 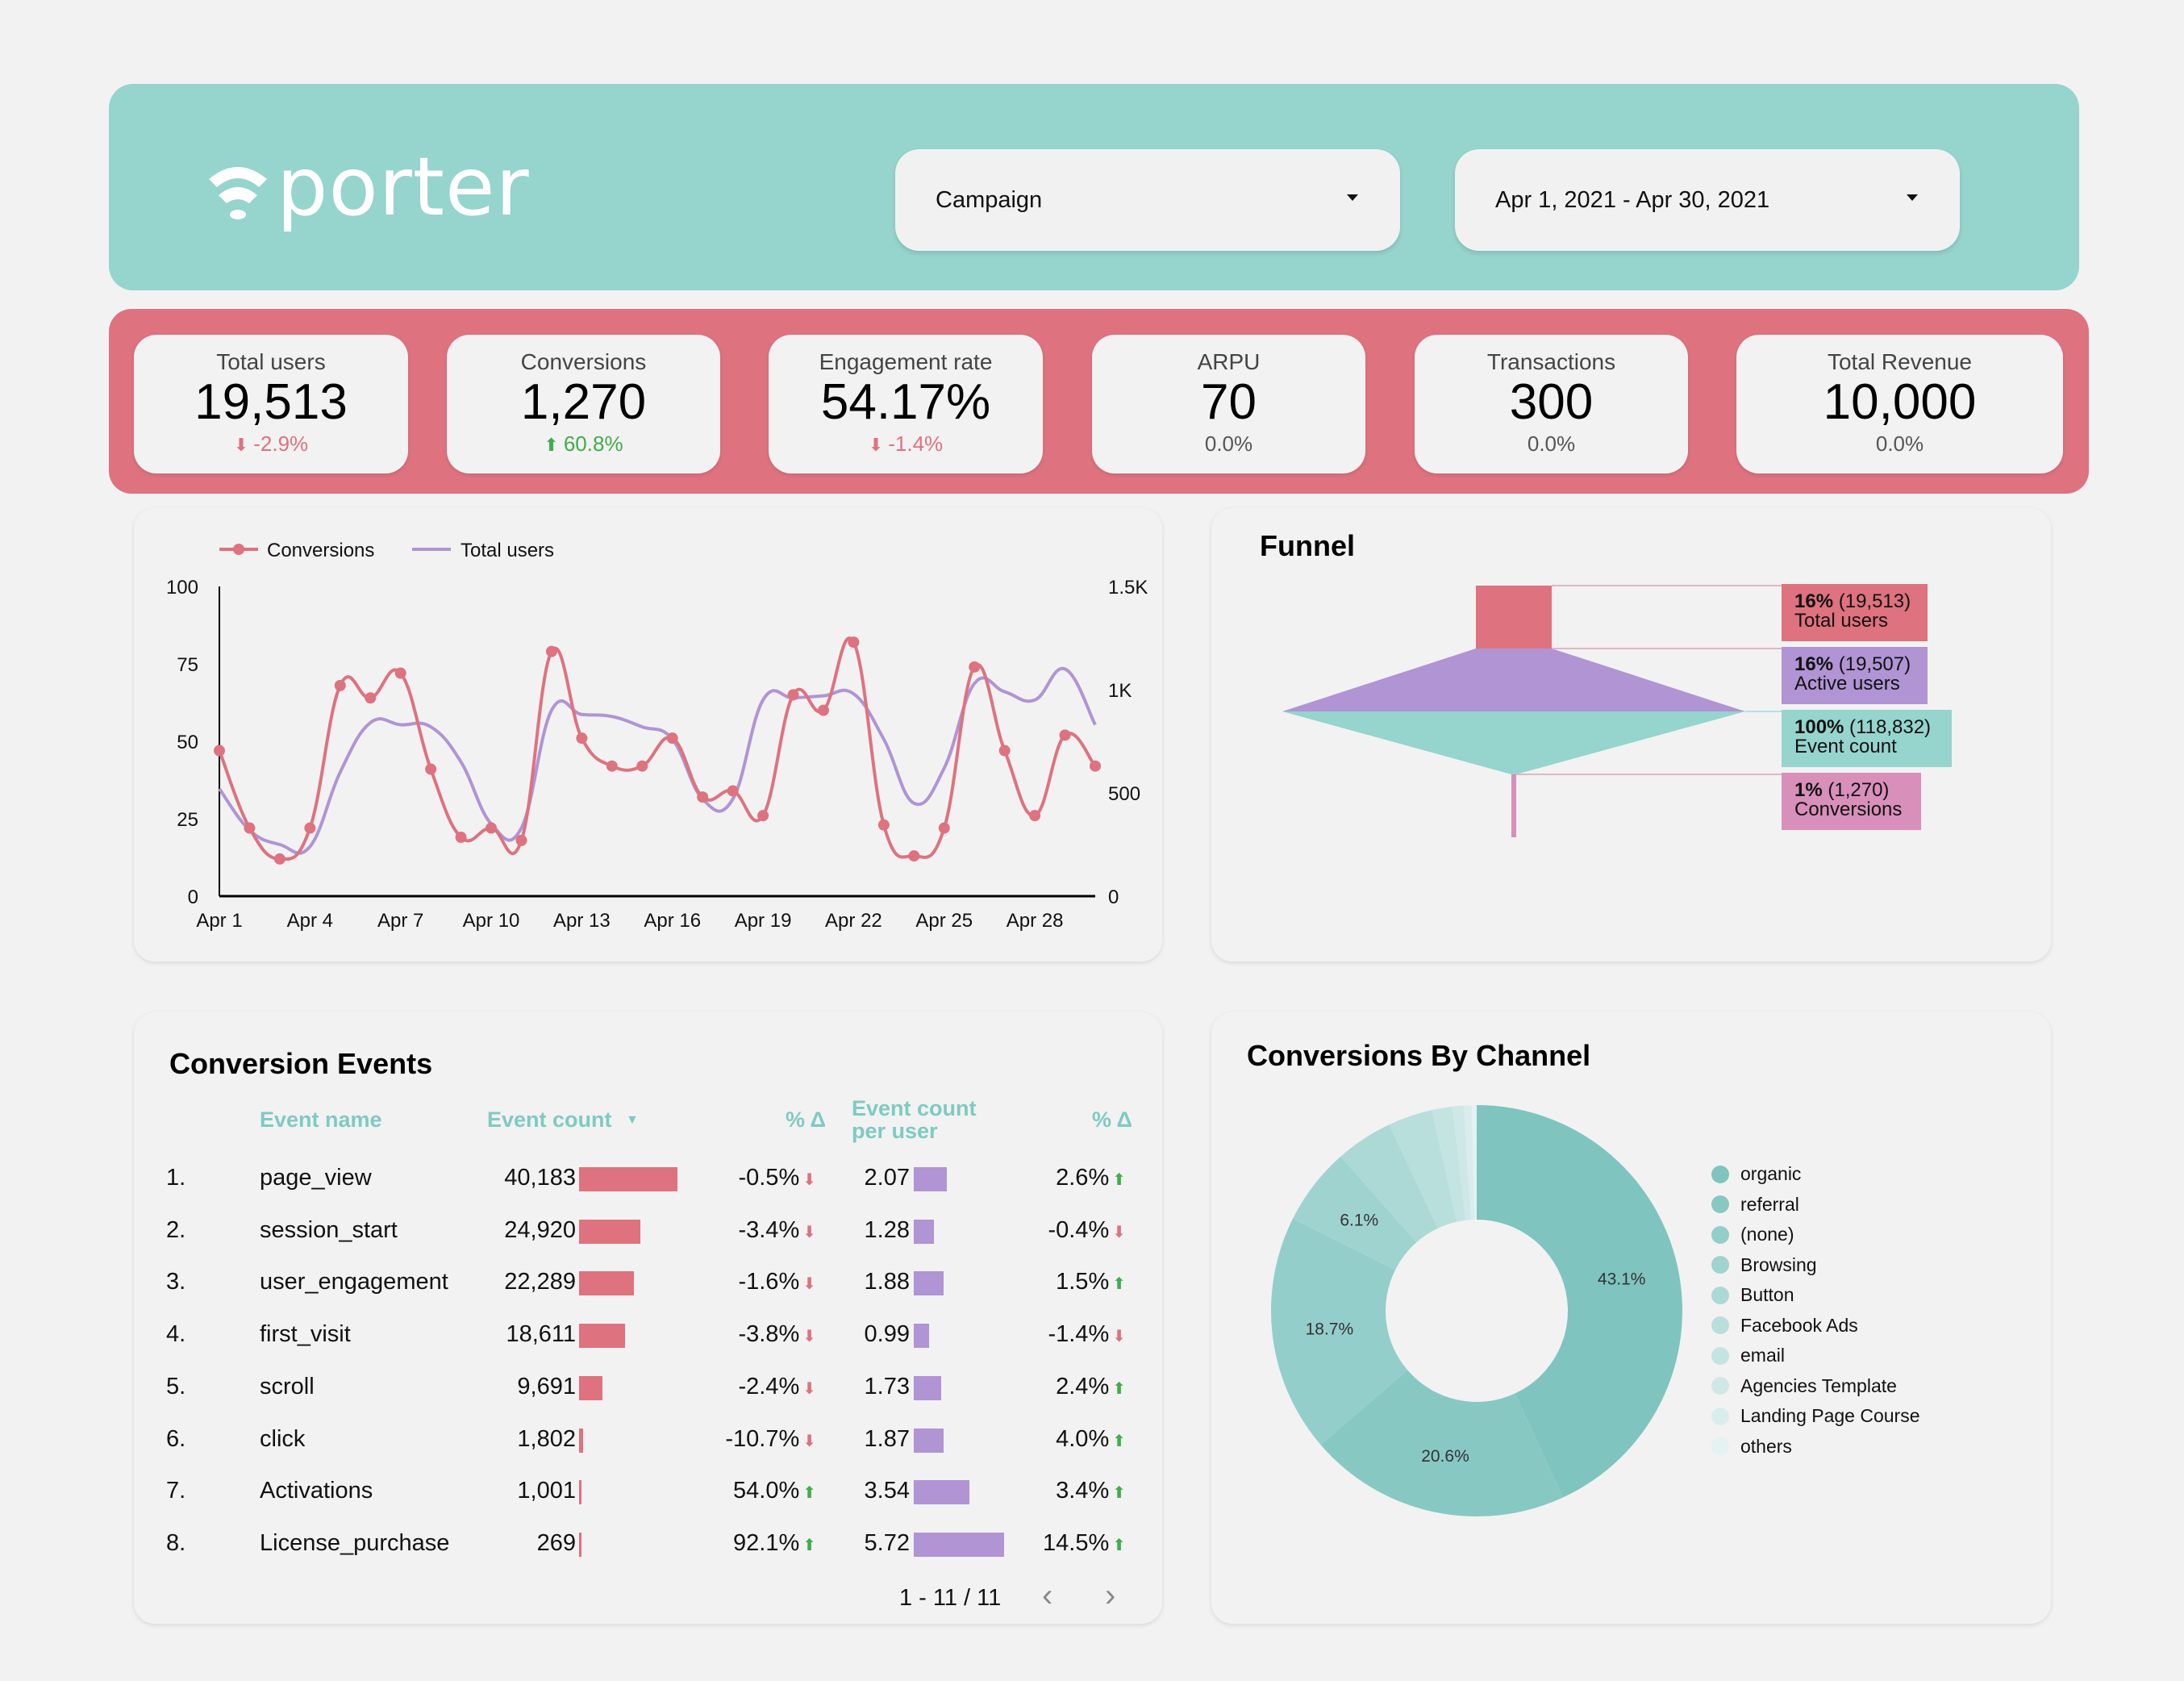 I want to click on funnel-stage-label: 16% (19,507) Active users, so click(x=1855, y=675).